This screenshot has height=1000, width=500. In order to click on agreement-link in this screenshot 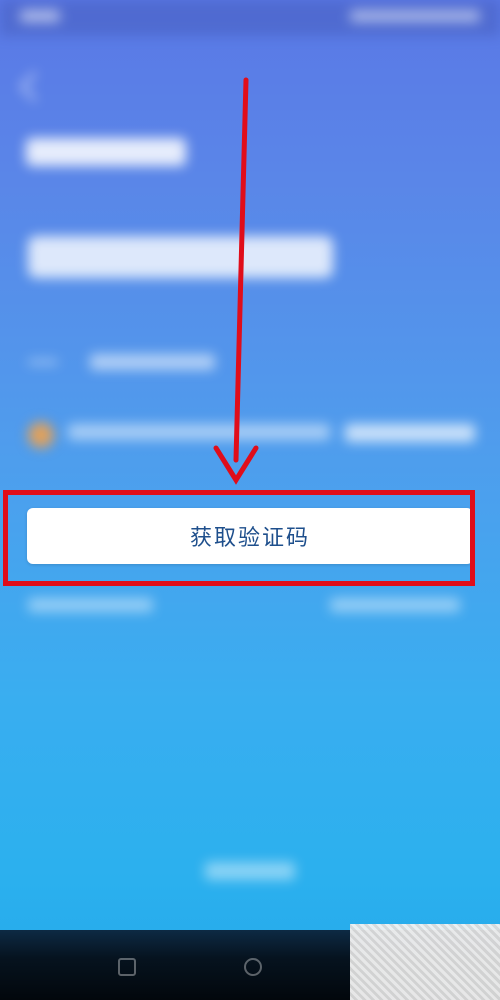, I will do `click(410, 433)`.